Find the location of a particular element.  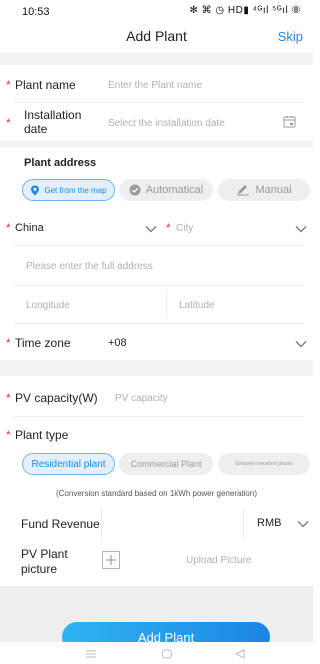

system-nav-bar is located at coordinates (156, 653).